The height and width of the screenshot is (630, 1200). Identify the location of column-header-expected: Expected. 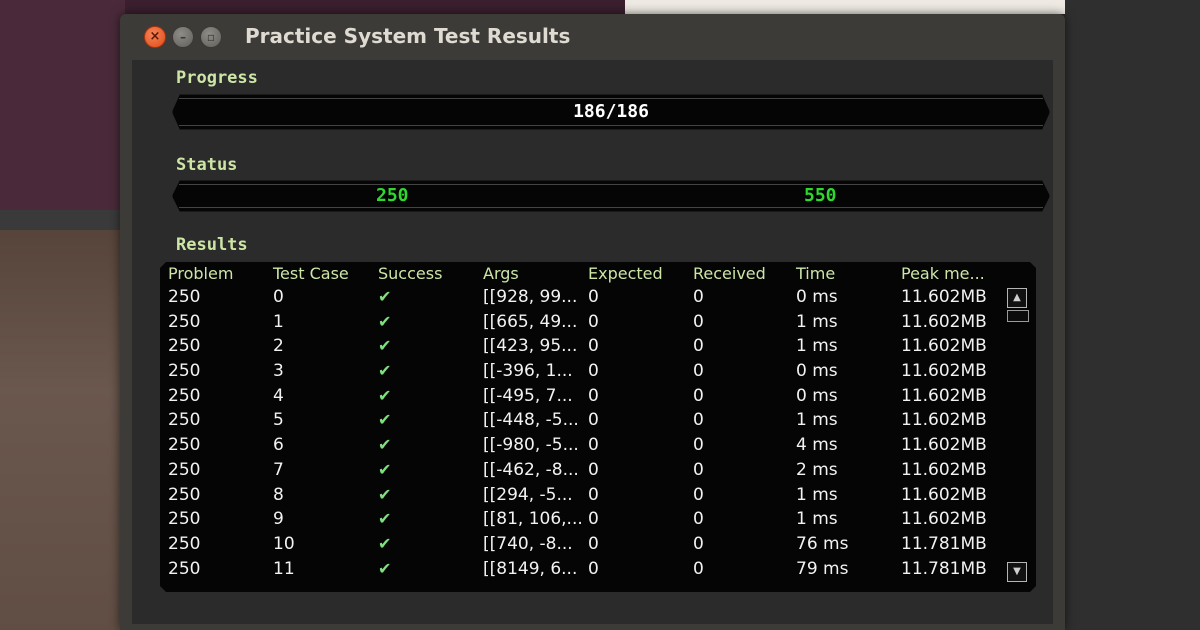
(625, 273).